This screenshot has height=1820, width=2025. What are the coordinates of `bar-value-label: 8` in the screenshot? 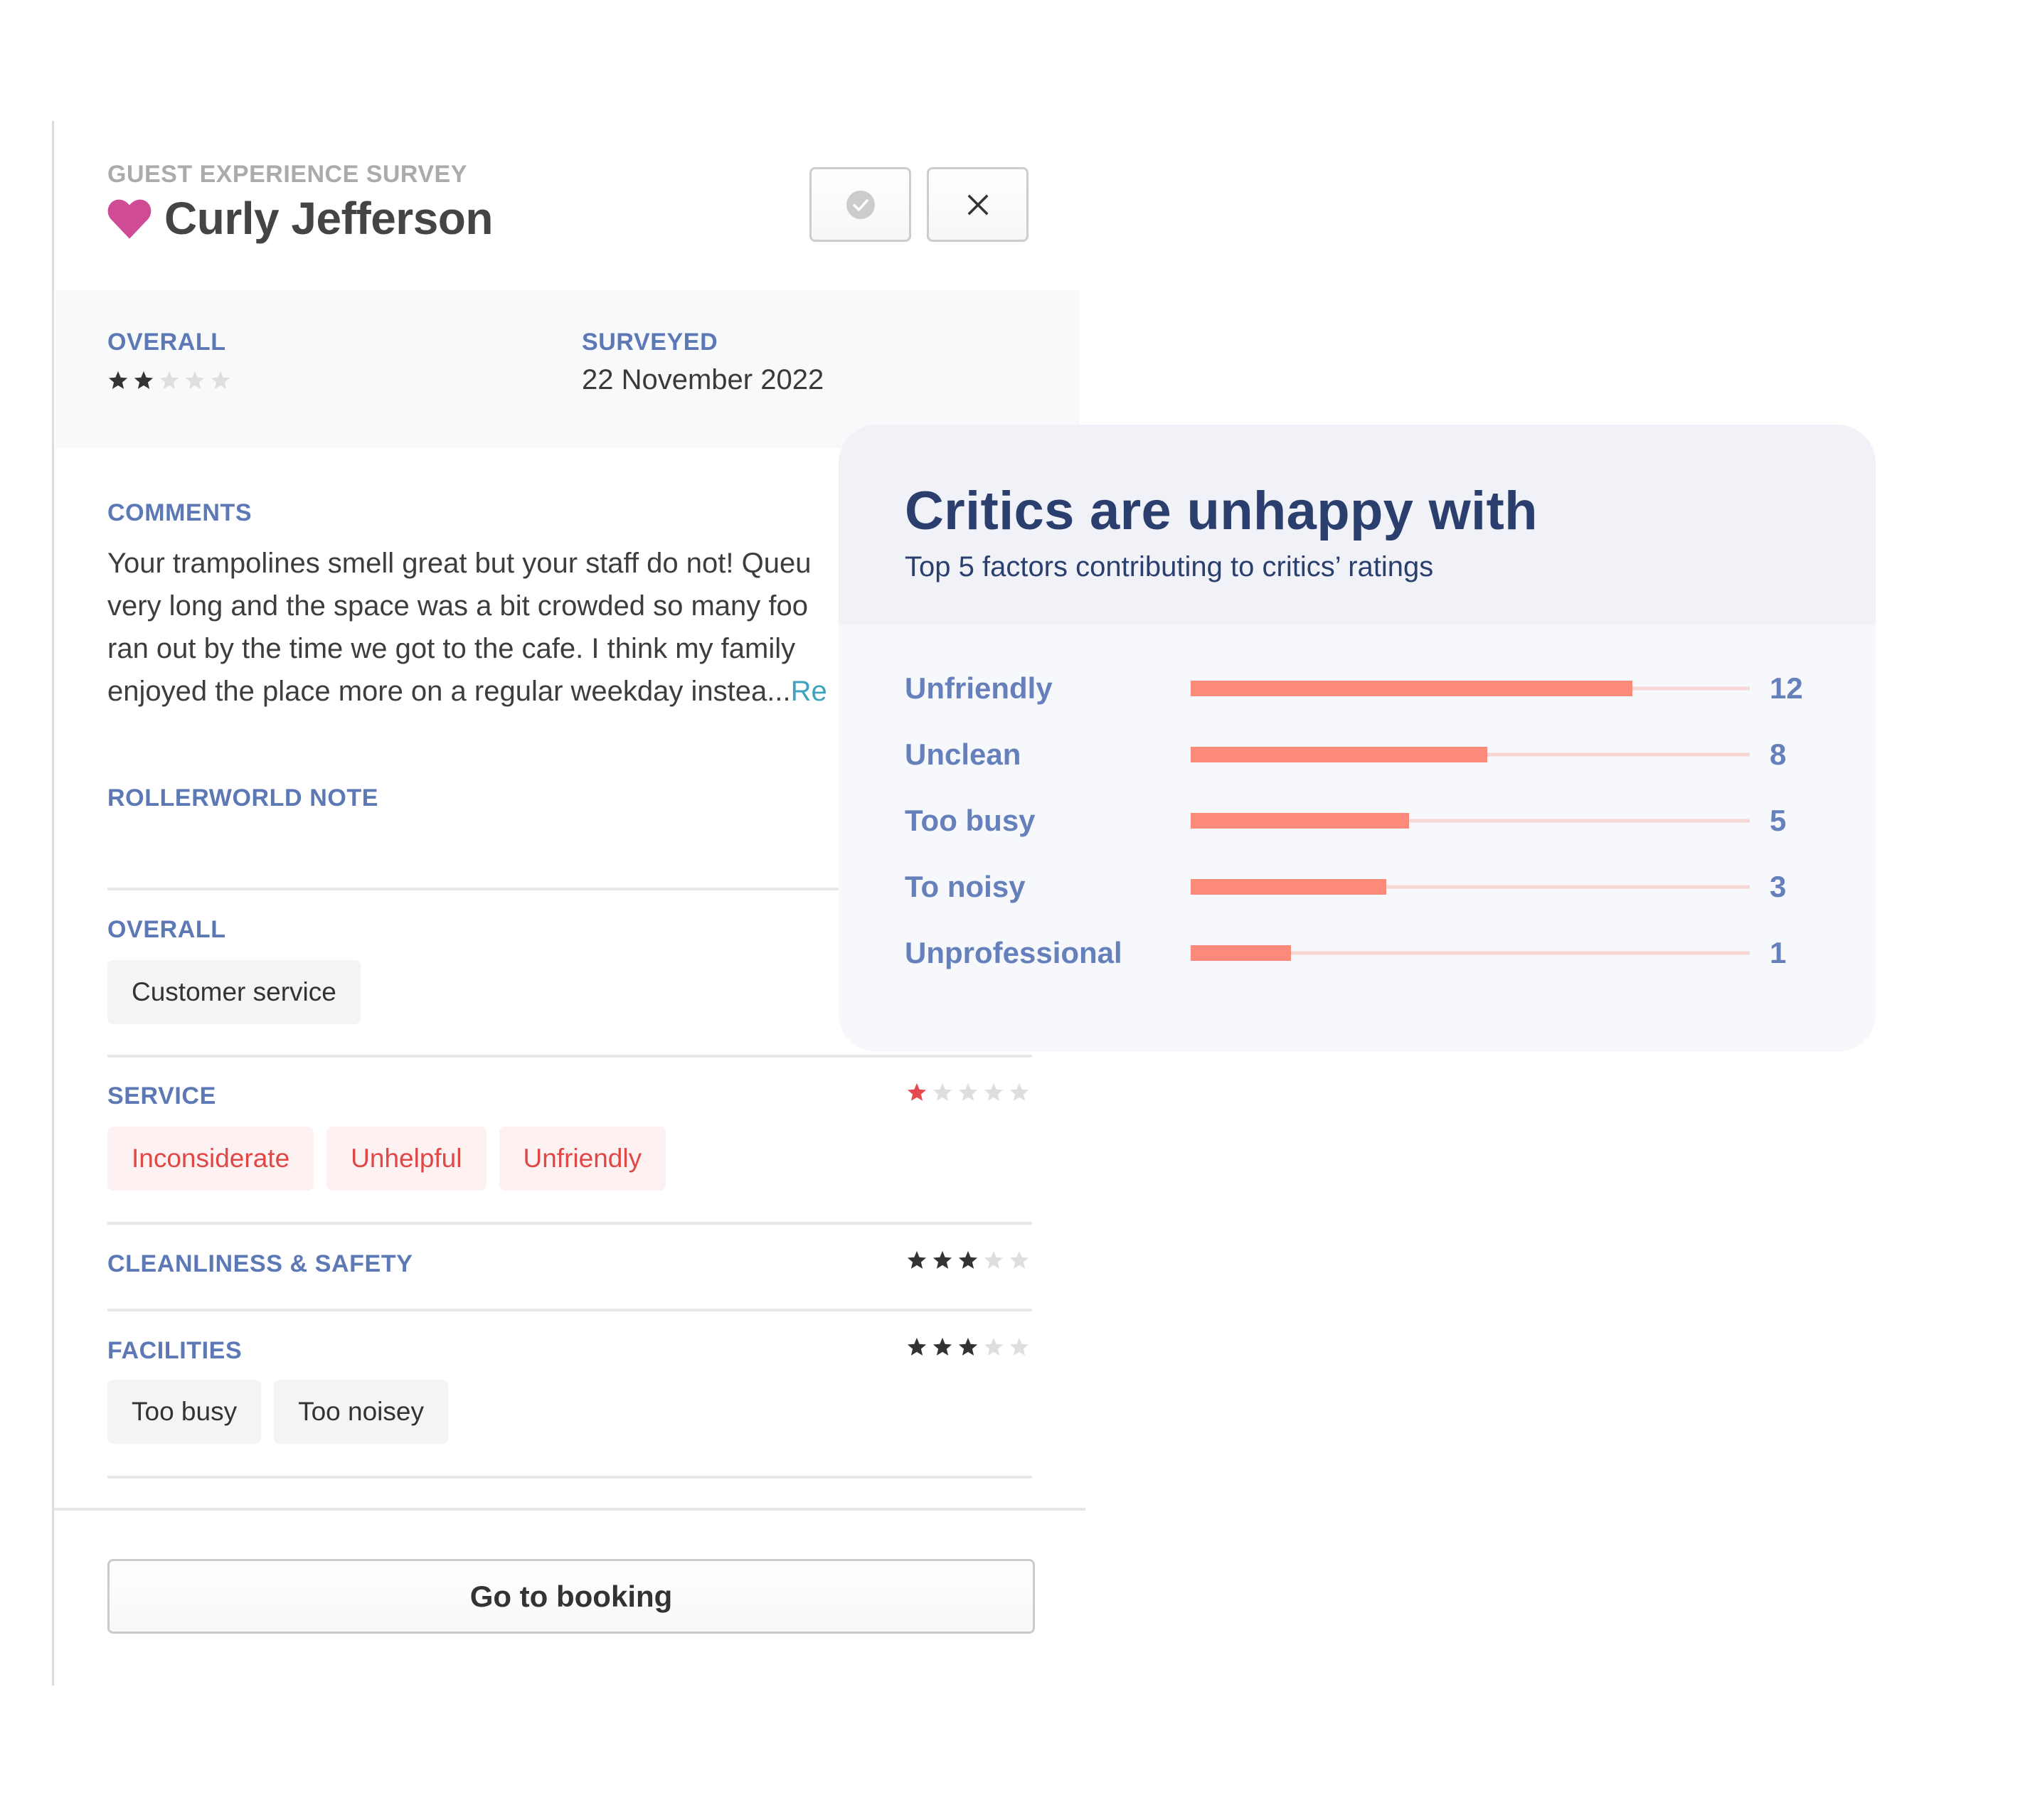 It's located at (1778, 754).